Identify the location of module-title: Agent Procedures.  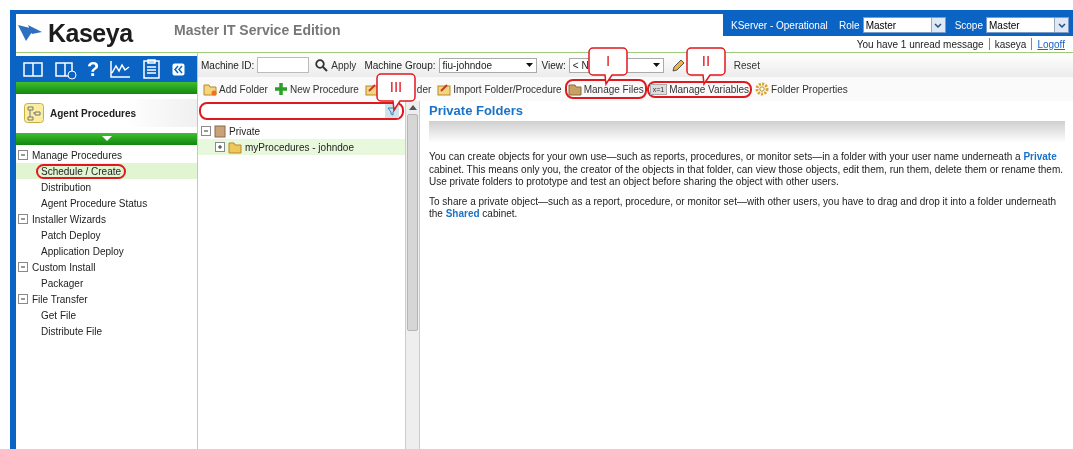
(93, 113).